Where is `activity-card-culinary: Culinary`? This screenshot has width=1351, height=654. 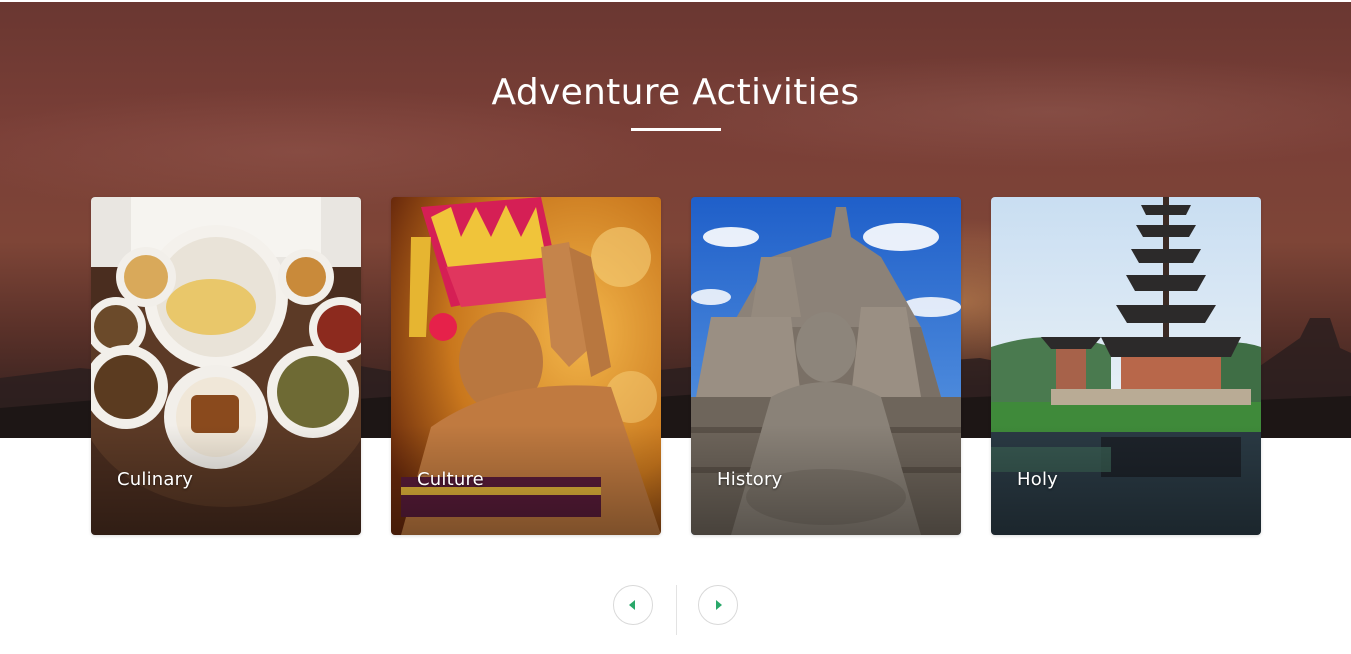
activity-card-culinary: Culinary is located at coordinates (226, 366).